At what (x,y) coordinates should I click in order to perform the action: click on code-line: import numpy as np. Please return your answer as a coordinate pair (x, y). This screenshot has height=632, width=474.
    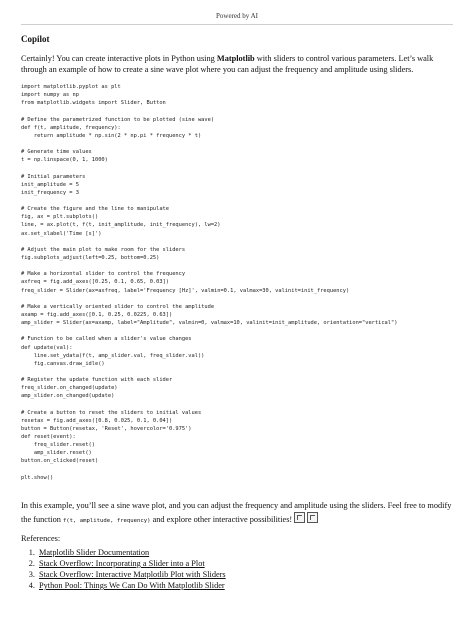
    Looking at the image, I should click on (50, 95).